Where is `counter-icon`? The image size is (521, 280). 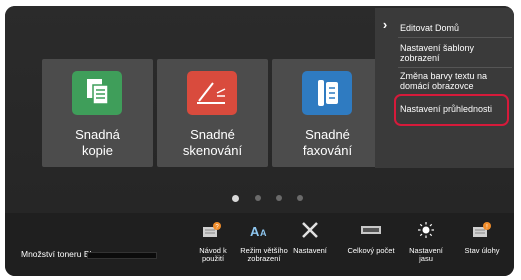
counter-icon is located at coordinates (371, 230).